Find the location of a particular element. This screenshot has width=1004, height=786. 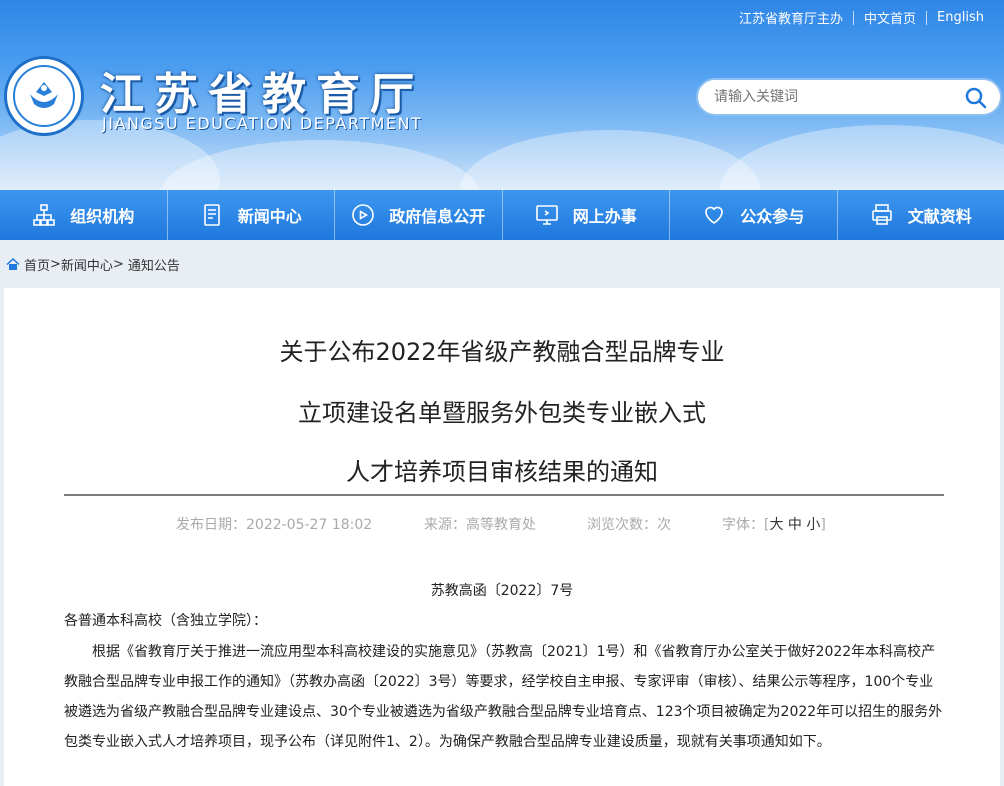

source: 来源：高等教育处 is located at coordinates (480, 524).